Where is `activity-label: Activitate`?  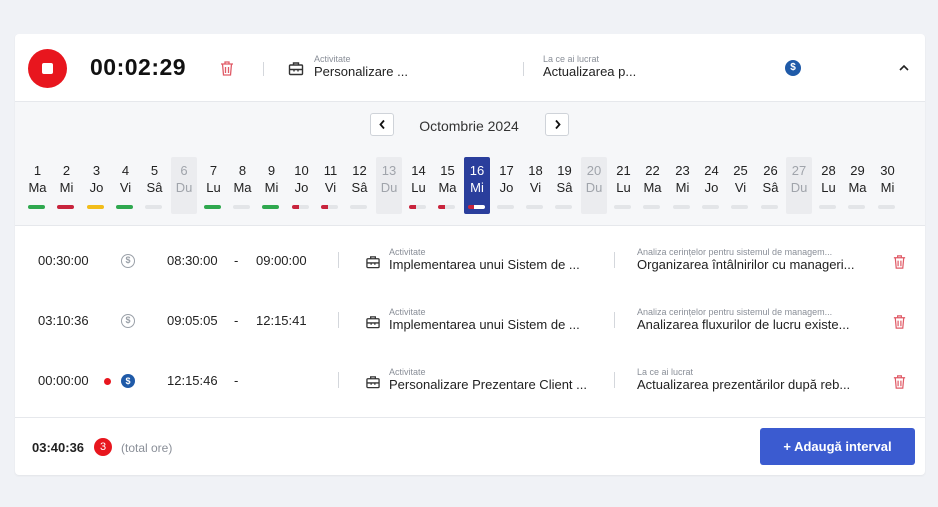
activity-label: Activitate is located at coordinates (332, 59).